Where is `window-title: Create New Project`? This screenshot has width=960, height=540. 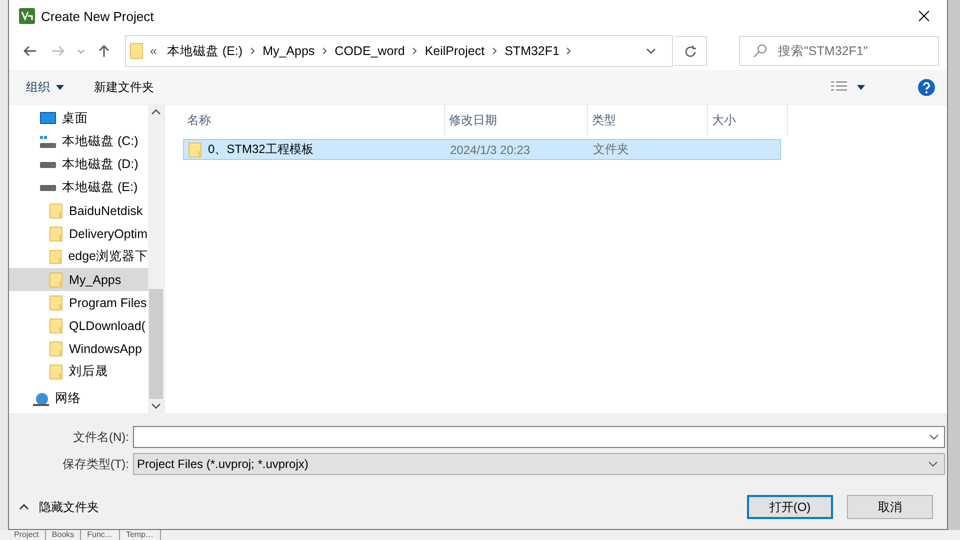 window-title: Create New Project is located at coordinates (98, 16).